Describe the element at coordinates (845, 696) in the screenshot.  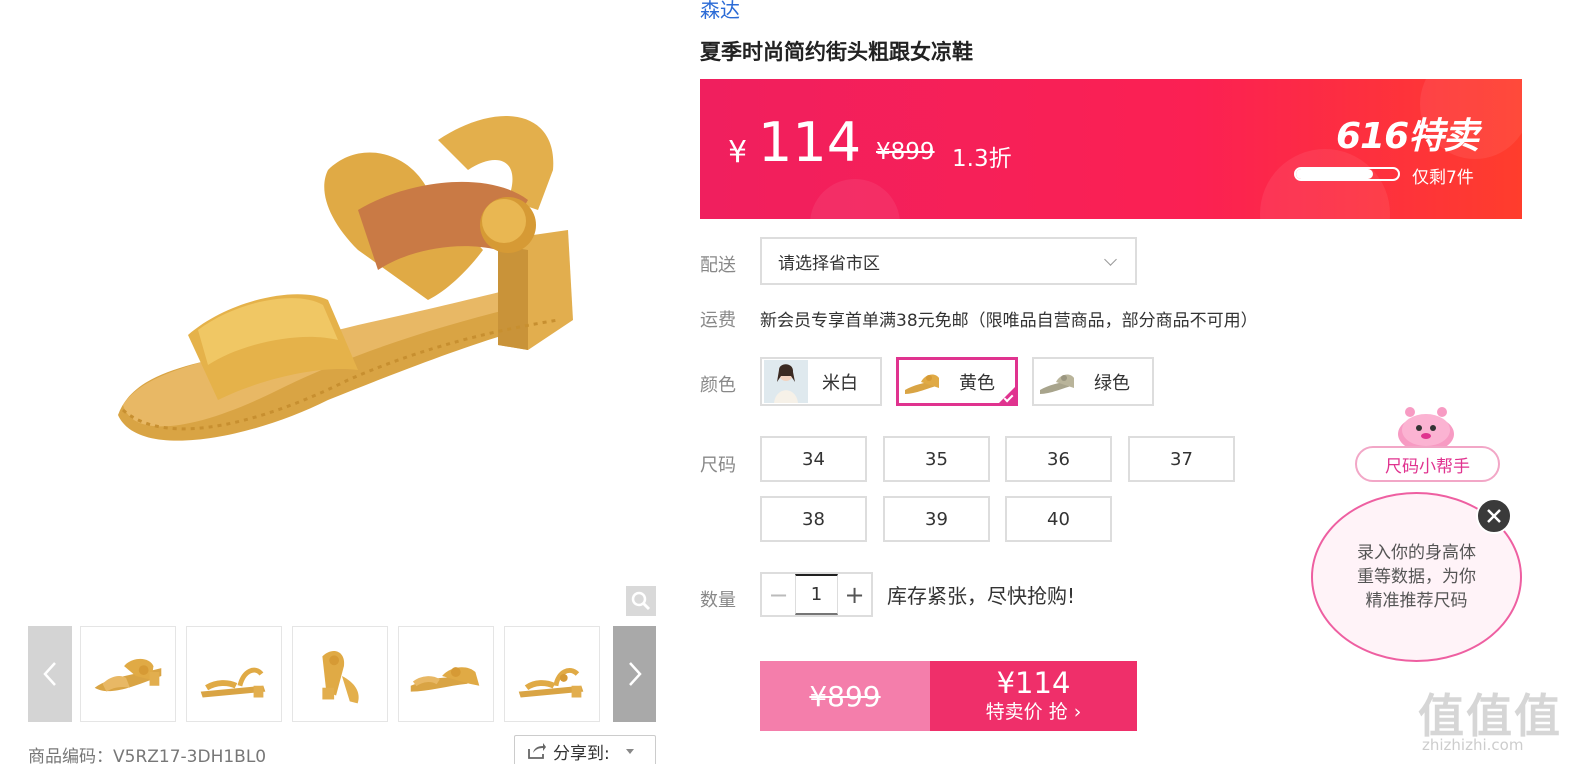
I see `buy-original-price: ¥899` at that location.